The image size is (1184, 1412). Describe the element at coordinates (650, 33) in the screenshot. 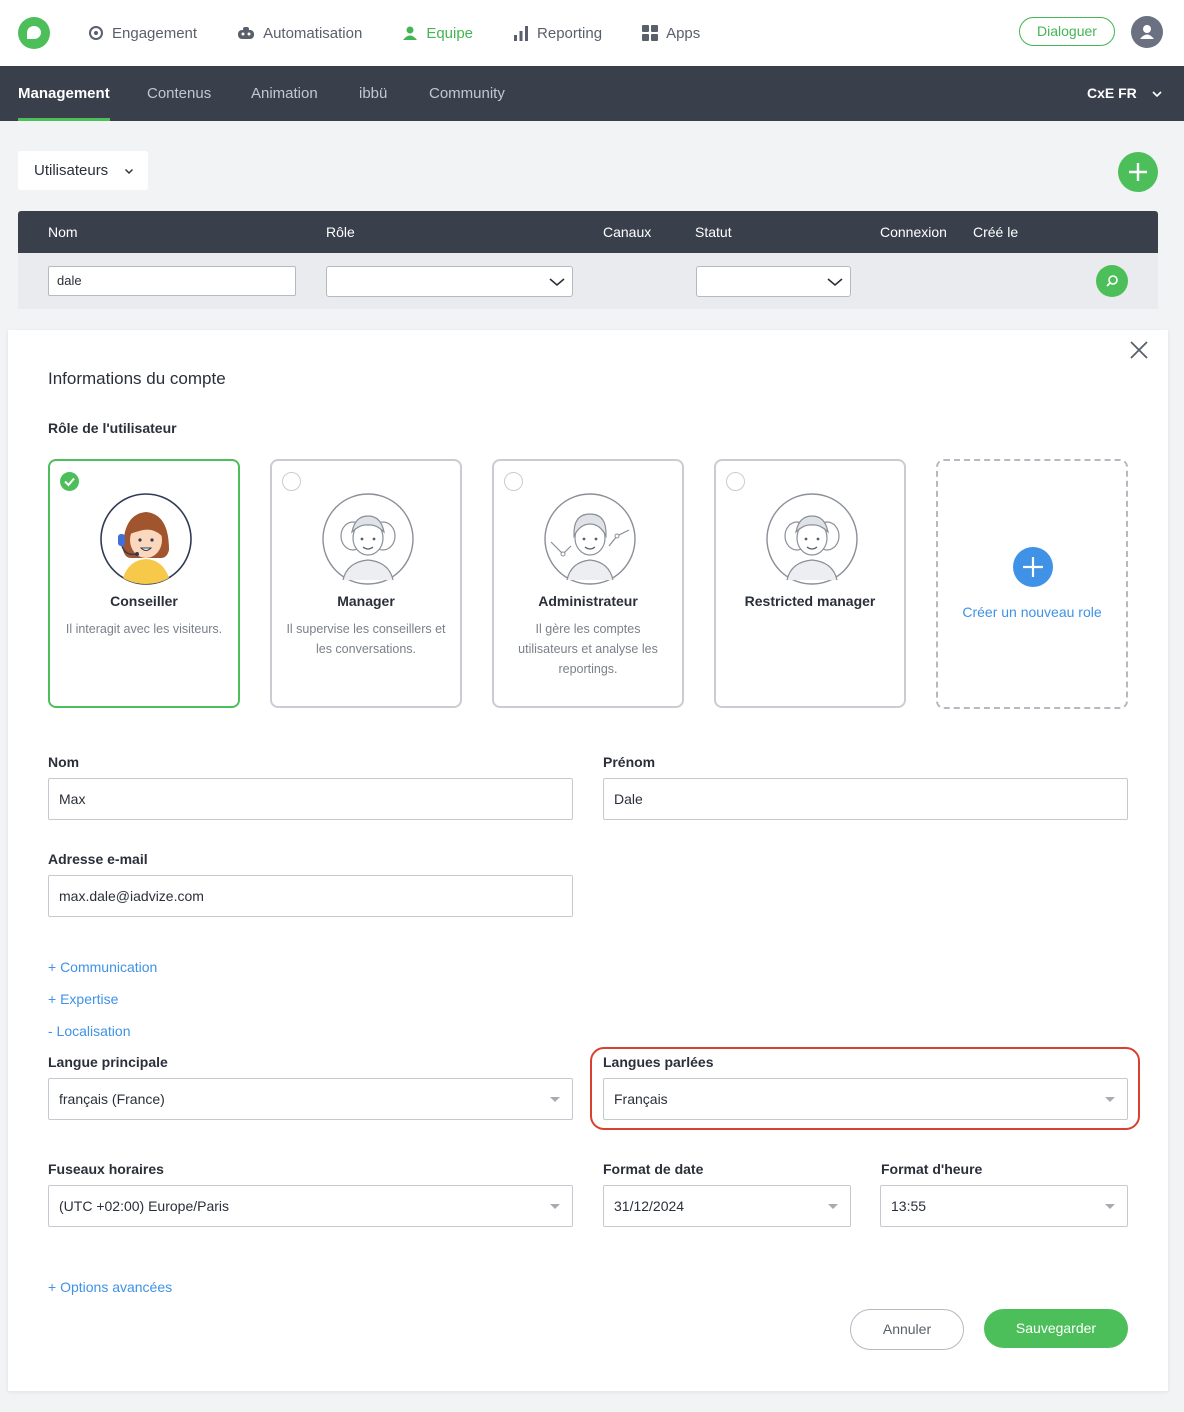

I see `grid-icon` at that location.